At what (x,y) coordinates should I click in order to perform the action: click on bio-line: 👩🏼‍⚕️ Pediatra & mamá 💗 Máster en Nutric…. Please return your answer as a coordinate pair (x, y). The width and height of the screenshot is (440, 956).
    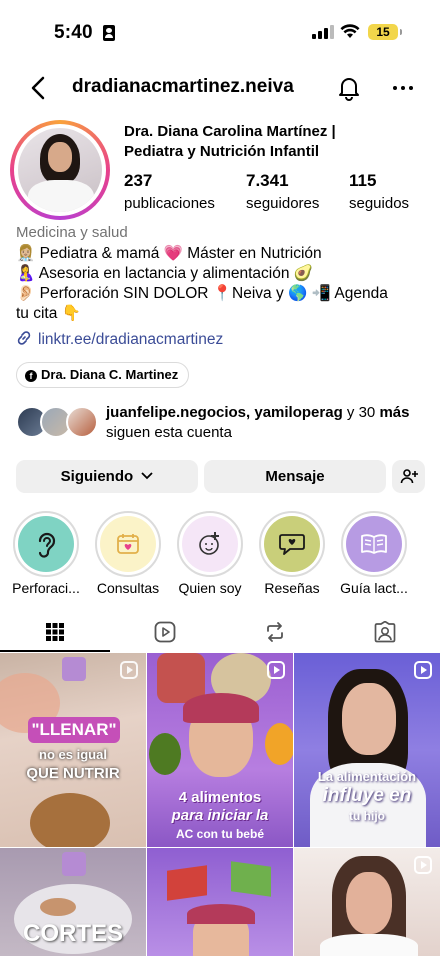
    Looking at the image, I should click on (169, 253).